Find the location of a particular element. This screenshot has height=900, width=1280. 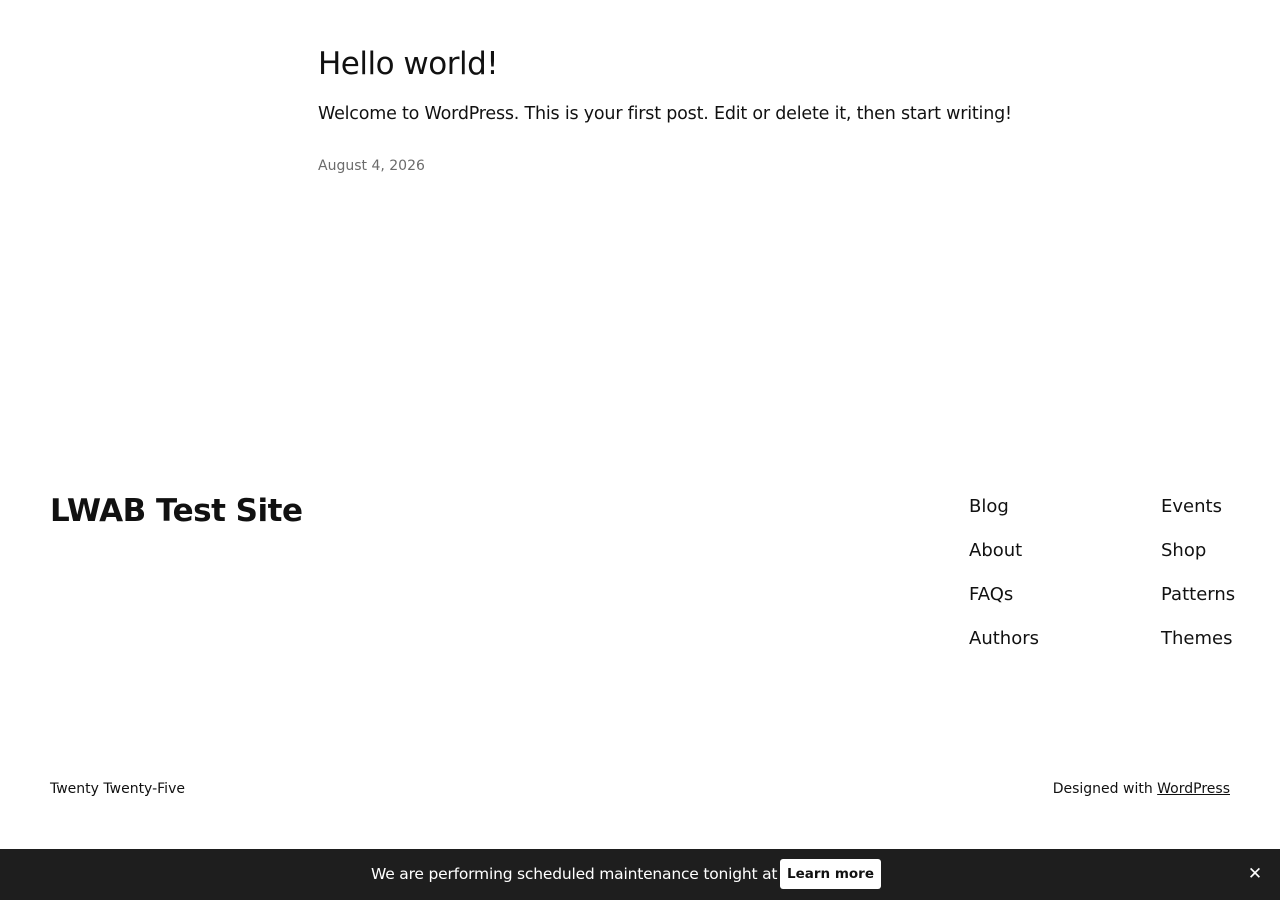

footer-nav-column-1: Blog About FAQs Authors is located at coordinates (1004, 580).